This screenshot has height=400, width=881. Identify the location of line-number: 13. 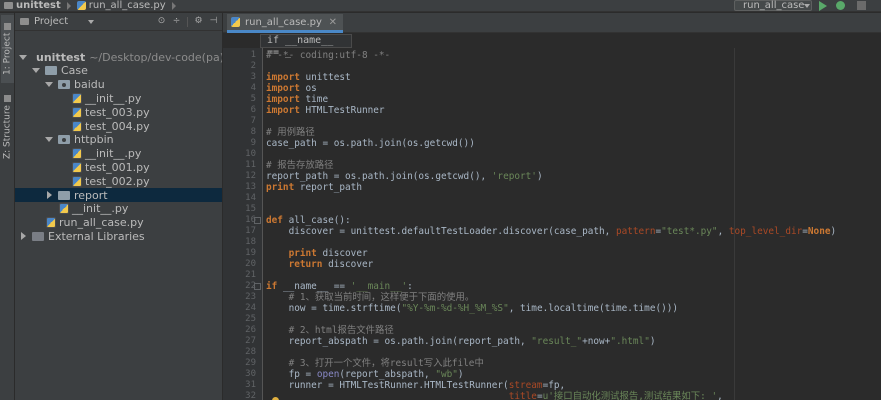
(250, 187).